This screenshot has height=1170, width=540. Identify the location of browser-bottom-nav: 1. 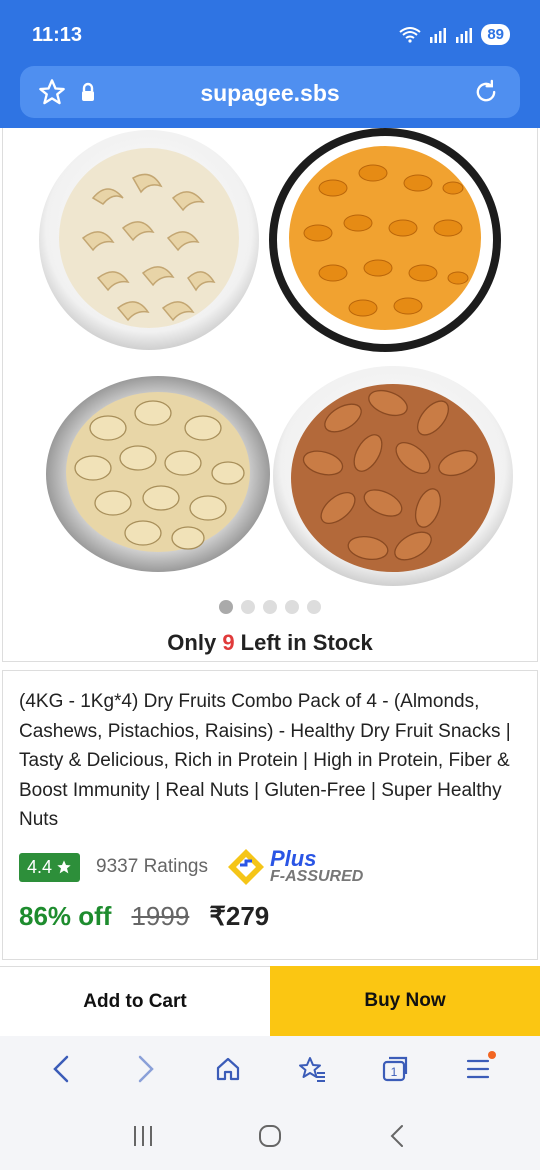
(270, 1069).